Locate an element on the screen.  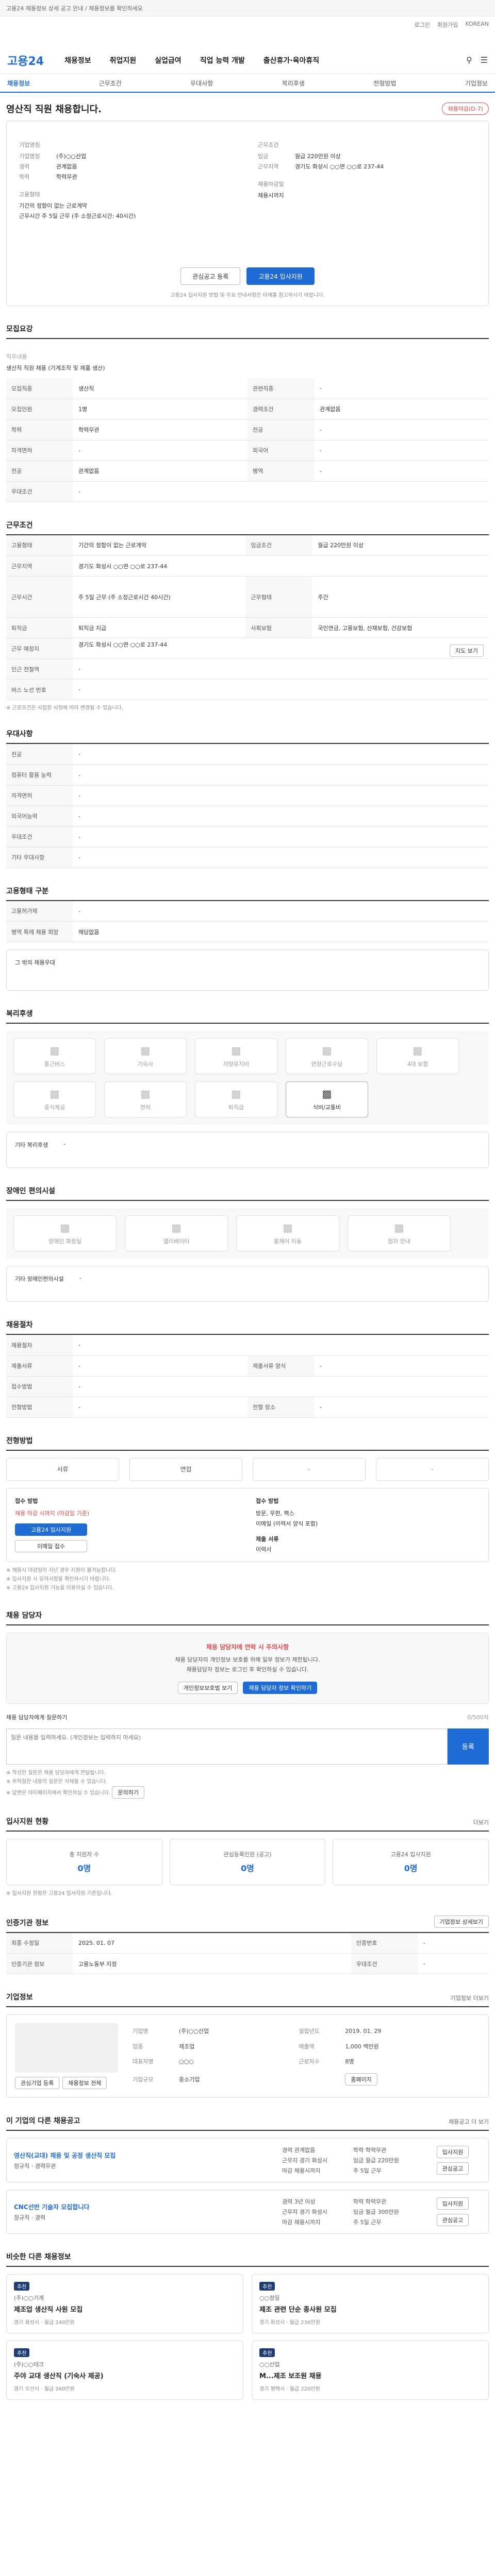
favorite-company-button: 관심기업 등록 is located at coordinates (37, 2083).